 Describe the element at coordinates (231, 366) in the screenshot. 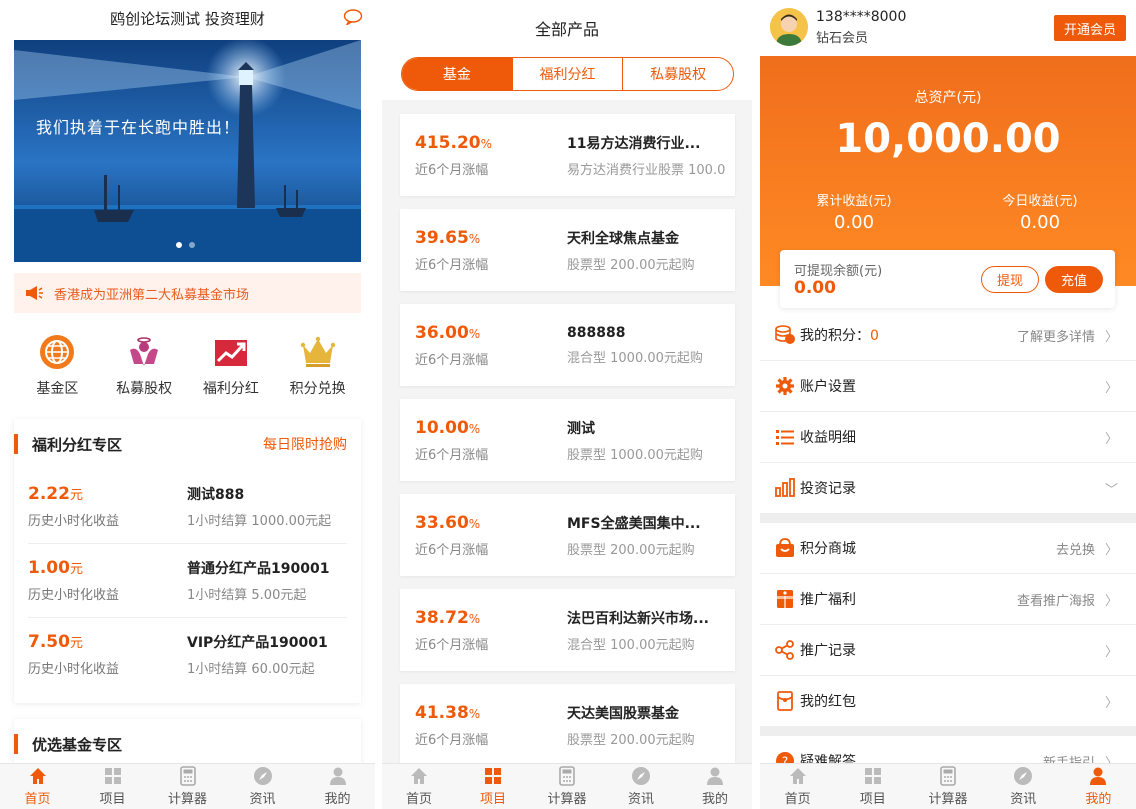

I see `quick-entry-dividend: 福利分红` at that location.